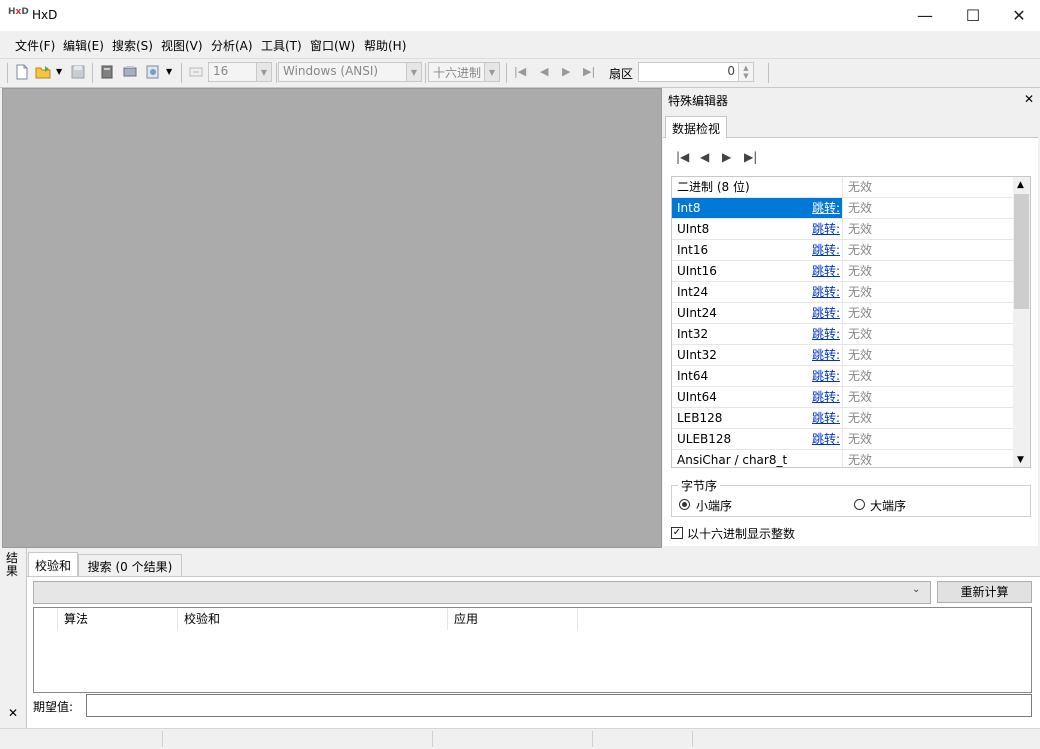 The width and height of the screenshot is (1040, 749). I want to click on title-bar, so click(520, 15).